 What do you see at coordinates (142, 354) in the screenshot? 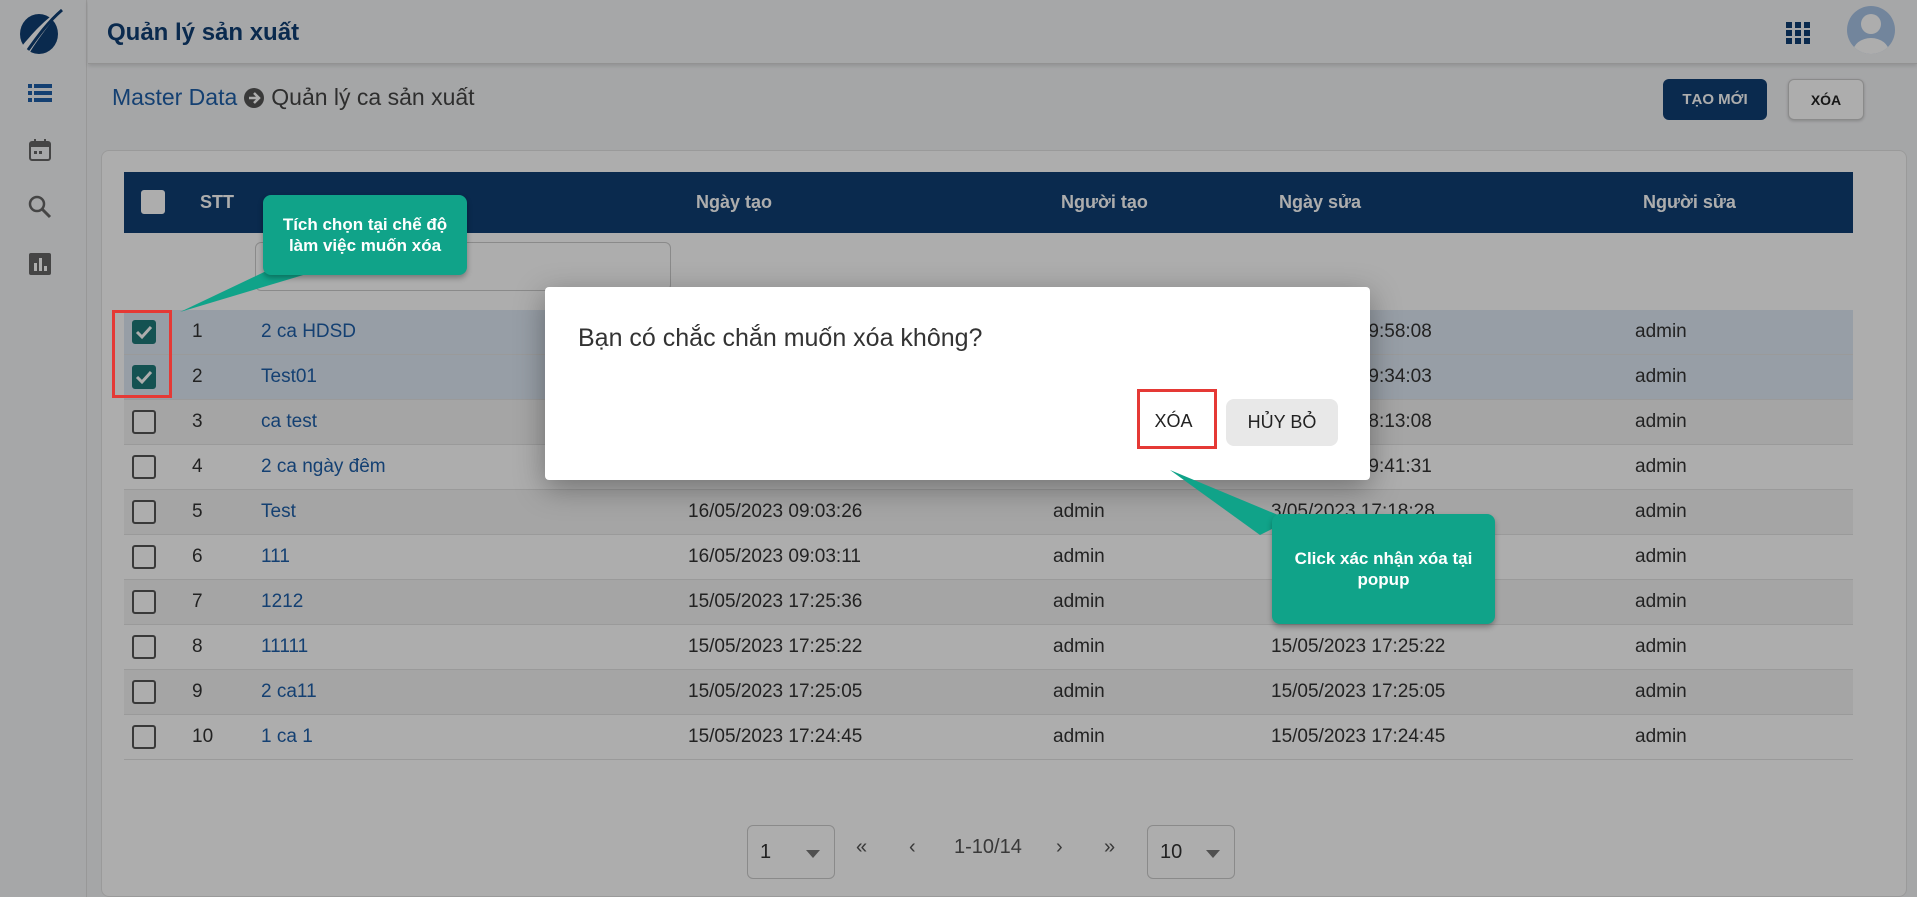
I see `highlight-checked-rows` at bounding box center [142, 354].